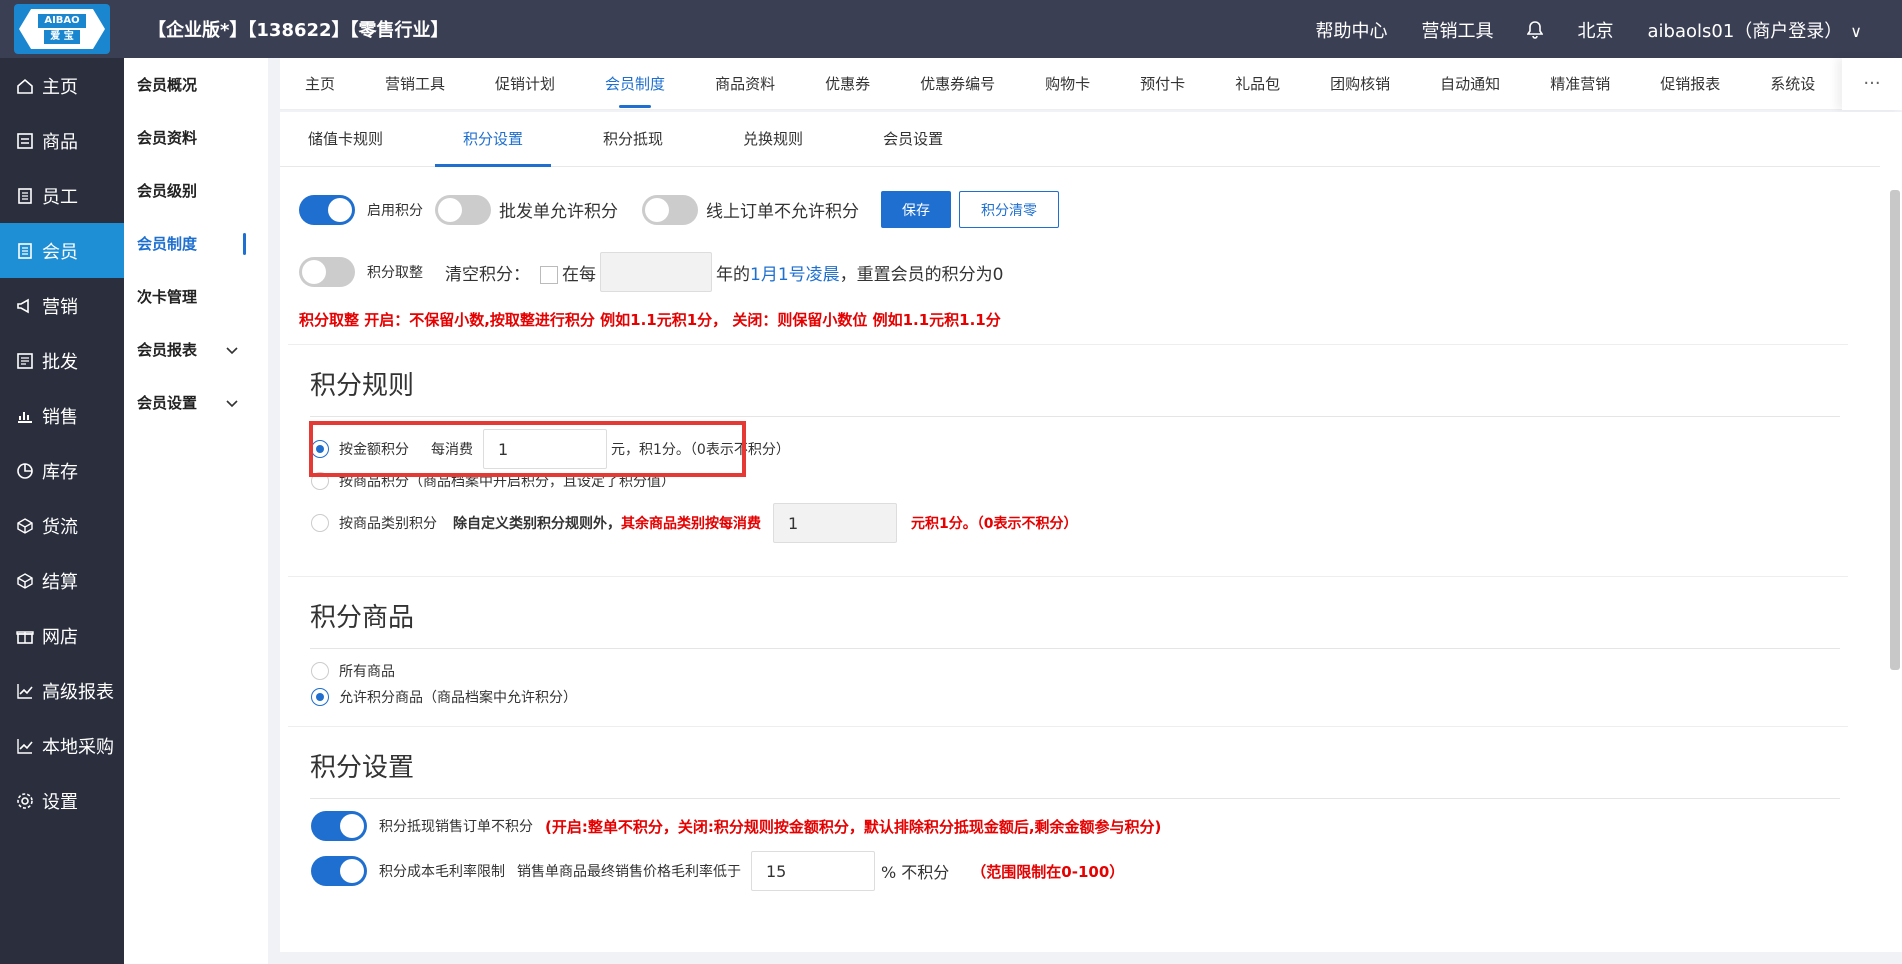 This screenshot has height=964, width=1902. What do you see at coordinates (232, 350) in the screenshot?
I see `chevron-down-icon` at bounding box center [232, 350].